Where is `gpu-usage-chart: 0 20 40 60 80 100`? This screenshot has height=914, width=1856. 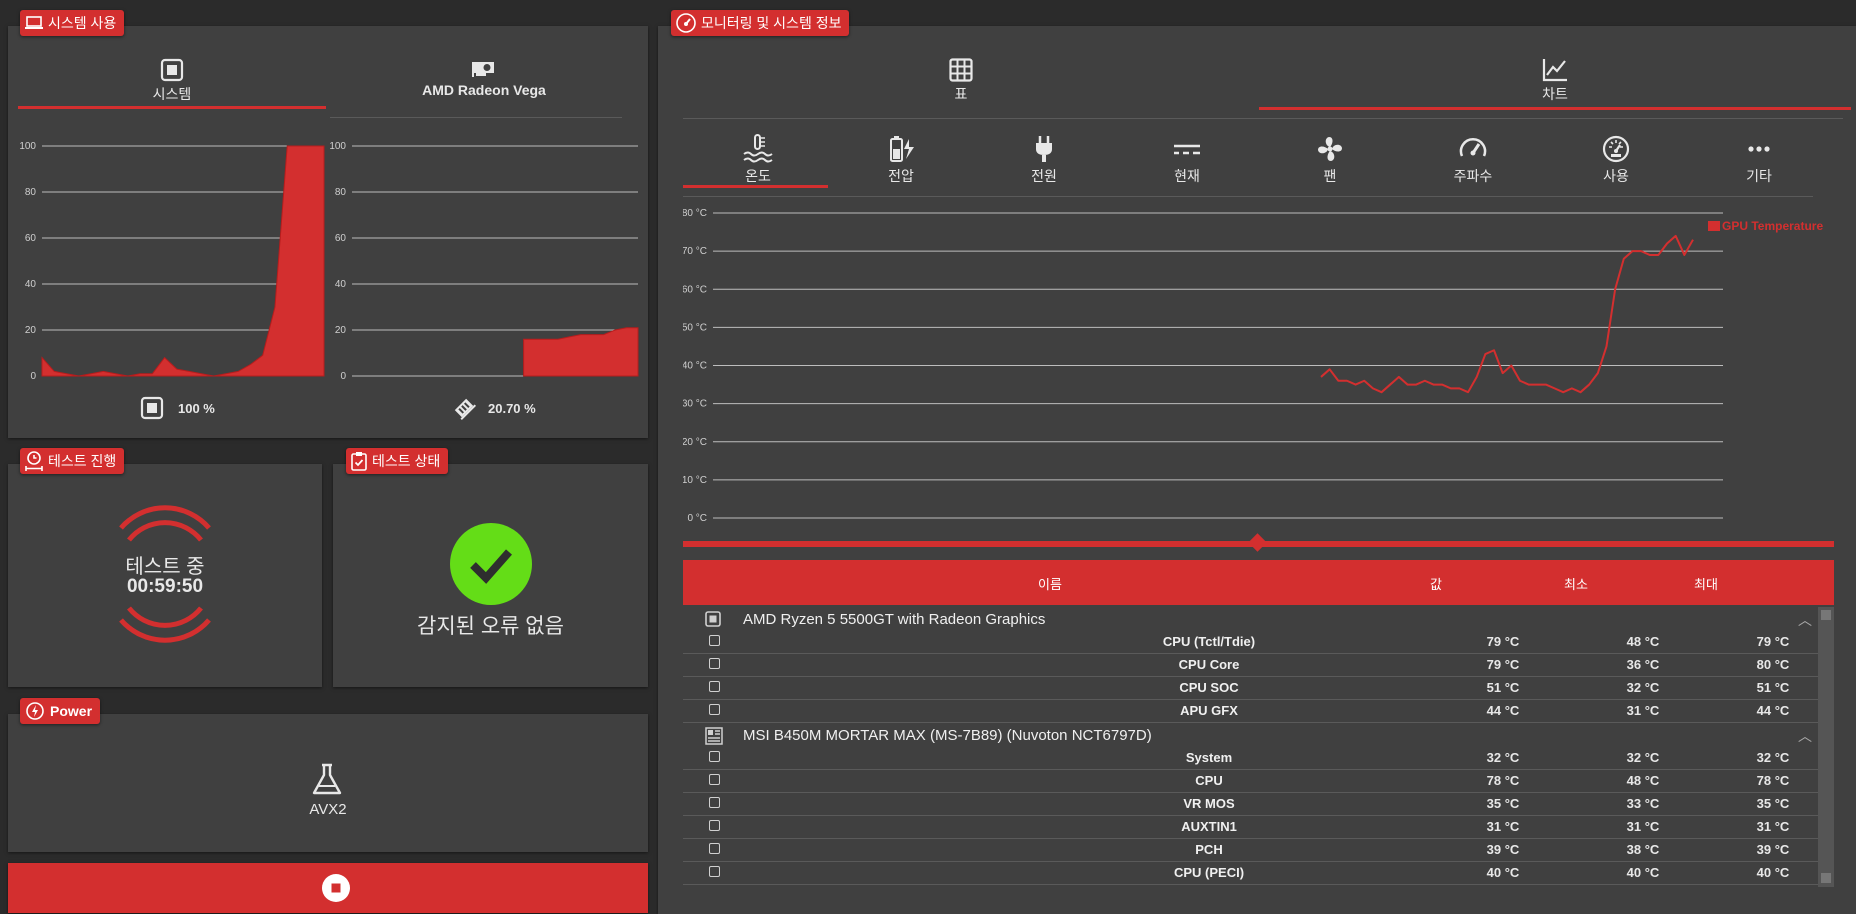
gpu-usage-chart: 0 20 40 60 80 100 is located at coordinates (484, 261).